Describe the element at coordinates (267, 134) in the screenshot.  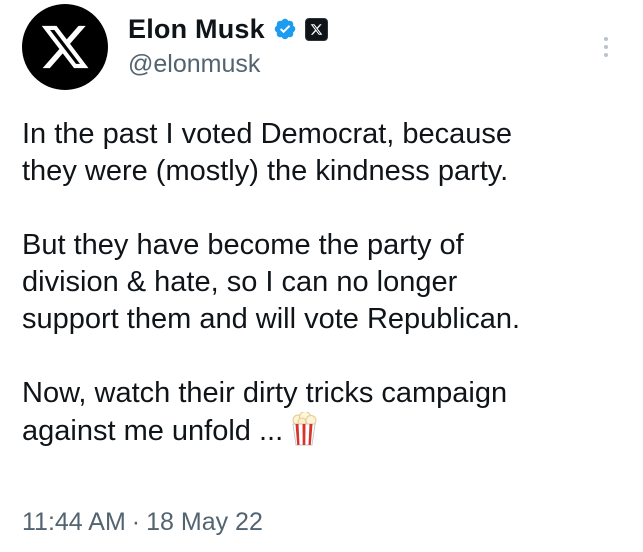
I see `tweet-line: In the past I voted Democrat, because` at that location.